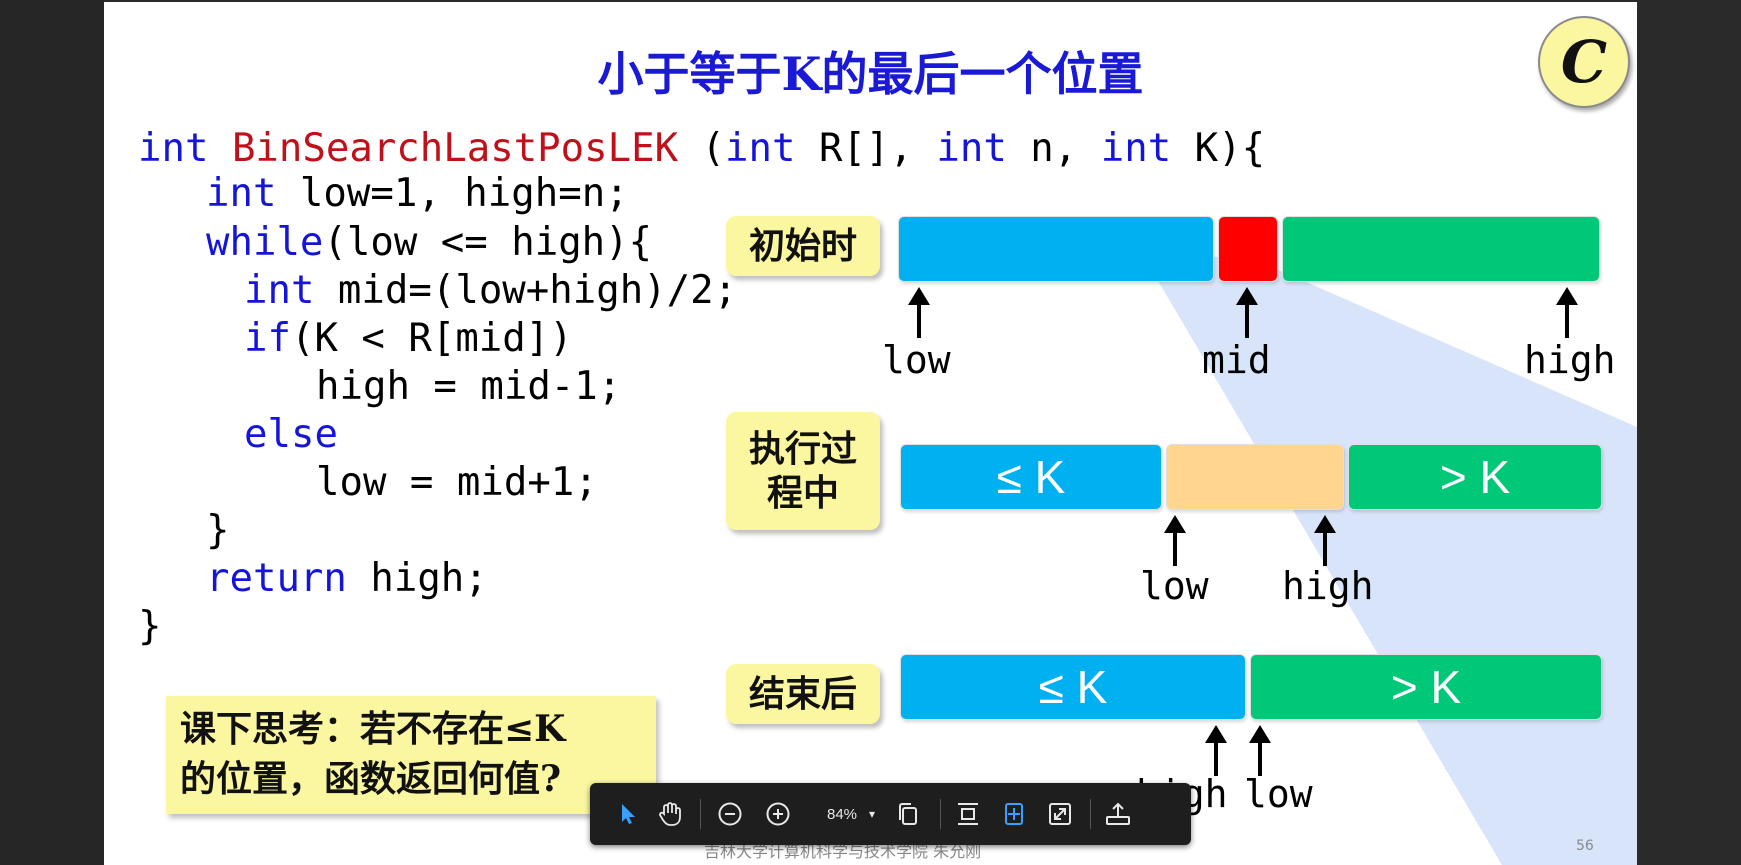  I want to click on stage-during-line2: 程中, so click(802, 493).